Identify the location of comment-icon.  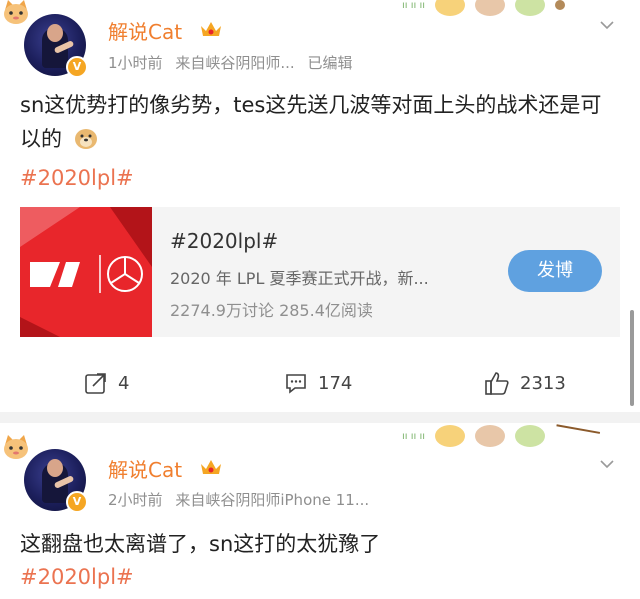
(296, 384).